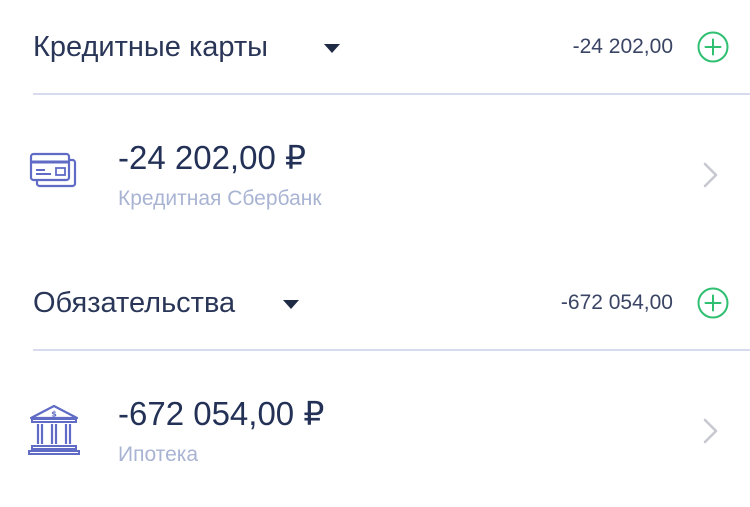 This screenshot has width=750, height=507. I want to click on account-amount: -24 202,00 ₽, so click(212, 157).